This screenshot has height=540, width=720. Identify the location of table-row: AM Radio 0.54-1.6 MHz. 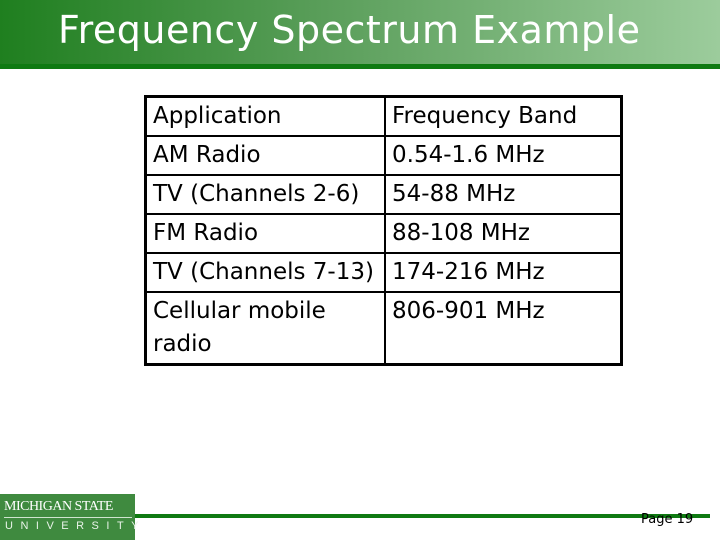
(383, 155).